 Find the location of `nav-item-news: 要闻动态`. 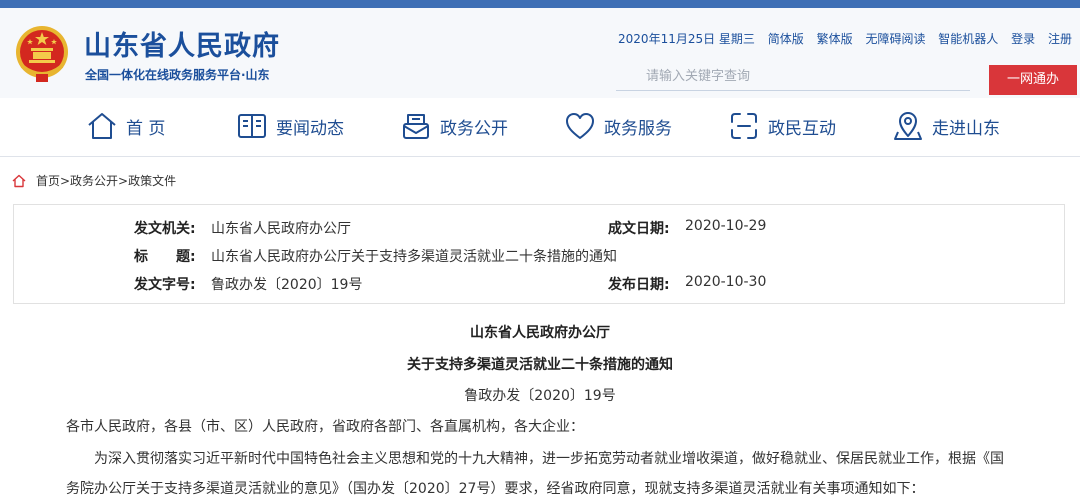

nav-item-news: 要闻动态 is located at coordinates (290, 126).